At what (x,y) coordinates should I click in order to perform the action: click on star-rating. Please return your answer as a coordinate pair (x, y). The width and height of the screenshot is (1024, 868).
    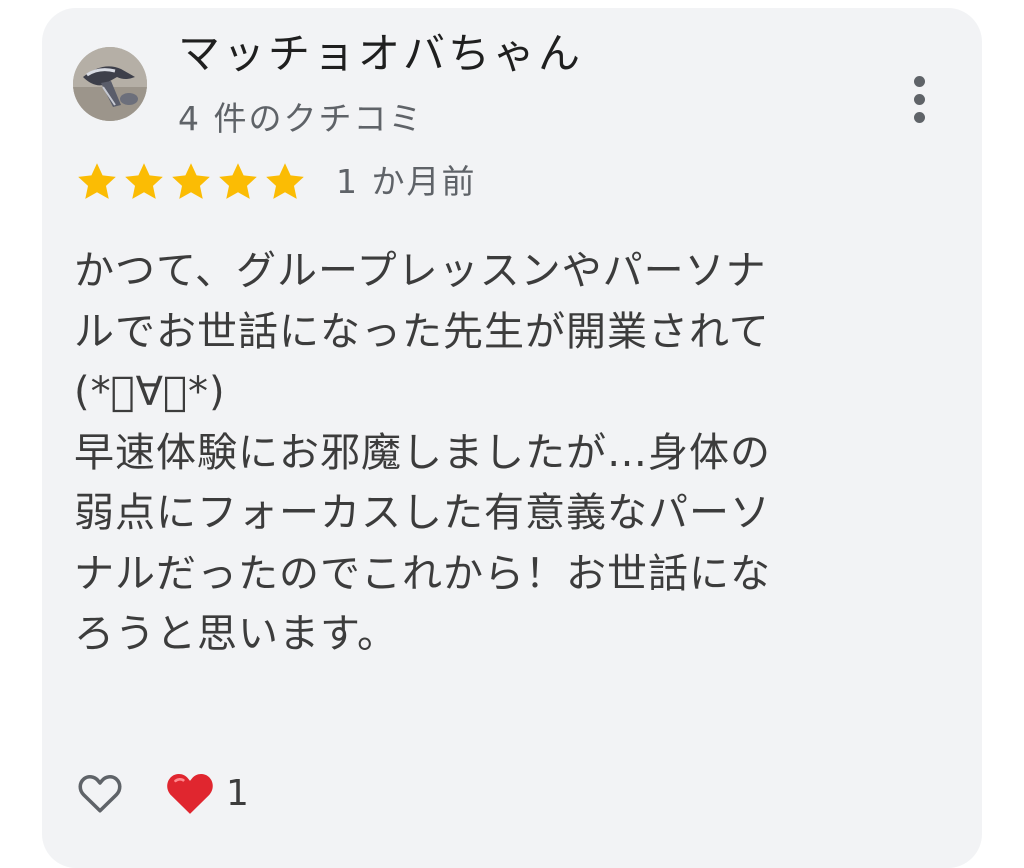
    Looking at the image, I should click on (191, 182).